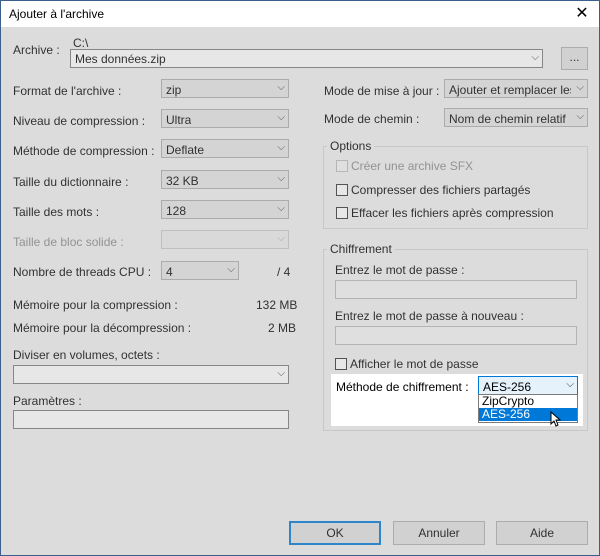 This screenshot has height=556, width=600. Describe the element at coordinates (151, 419) in the screenshot. I see `params-input` at that location.